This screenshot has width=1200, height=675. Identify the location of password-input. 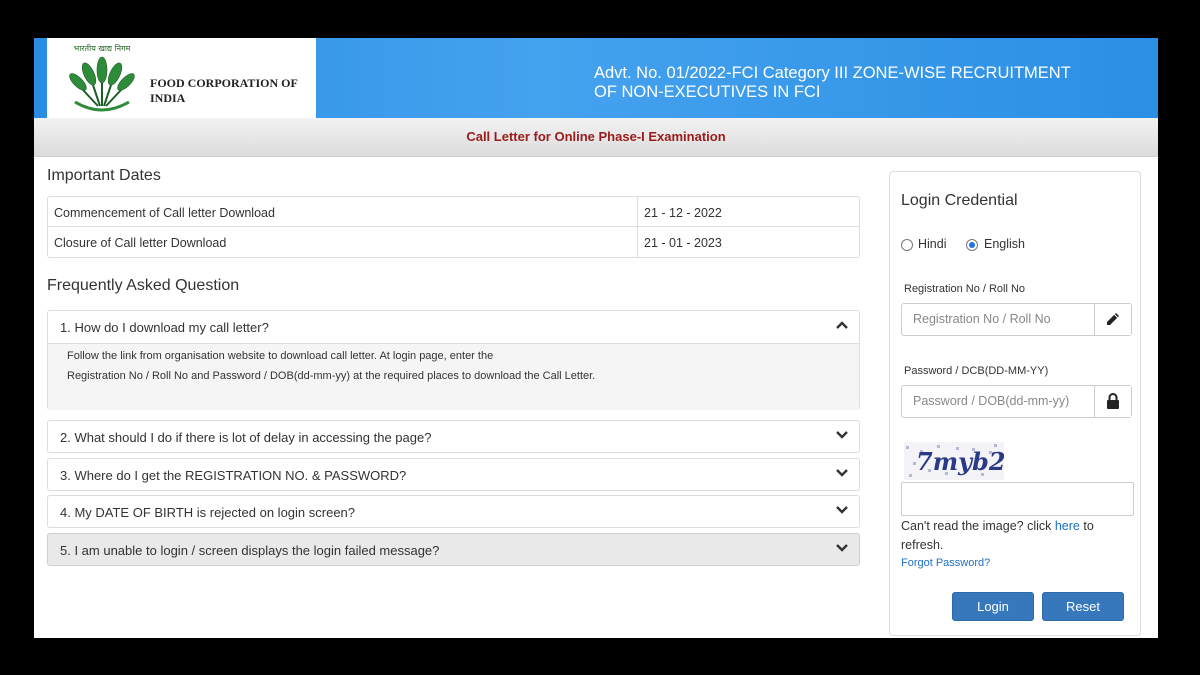
(997, 400).